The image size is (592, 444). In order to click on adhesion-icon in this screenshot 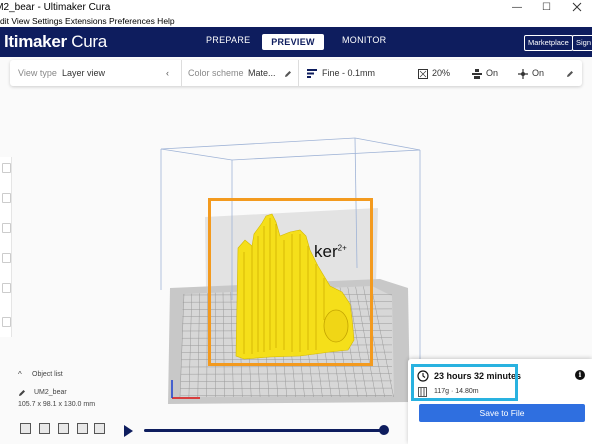, I will do `click(523, 73)`.